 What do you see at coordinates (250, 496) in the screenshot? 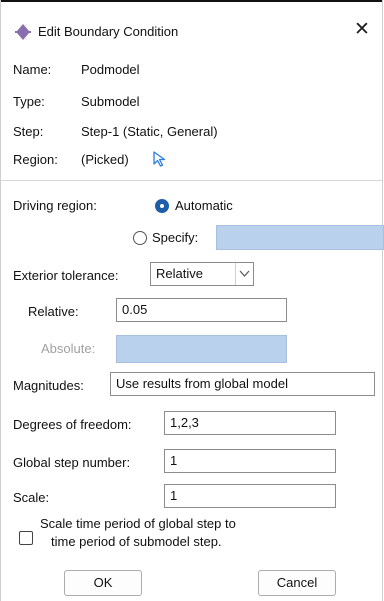
I see `scale-input: 1` at bounding box center [250, 496].